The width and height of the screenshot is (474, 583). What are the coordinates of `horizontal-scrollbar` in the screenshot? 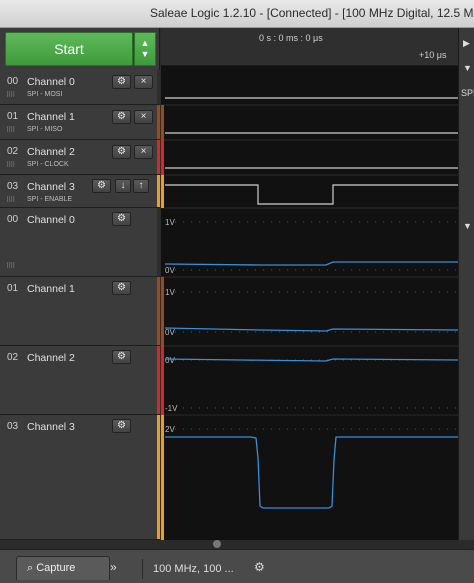 It's located at (309, 544).